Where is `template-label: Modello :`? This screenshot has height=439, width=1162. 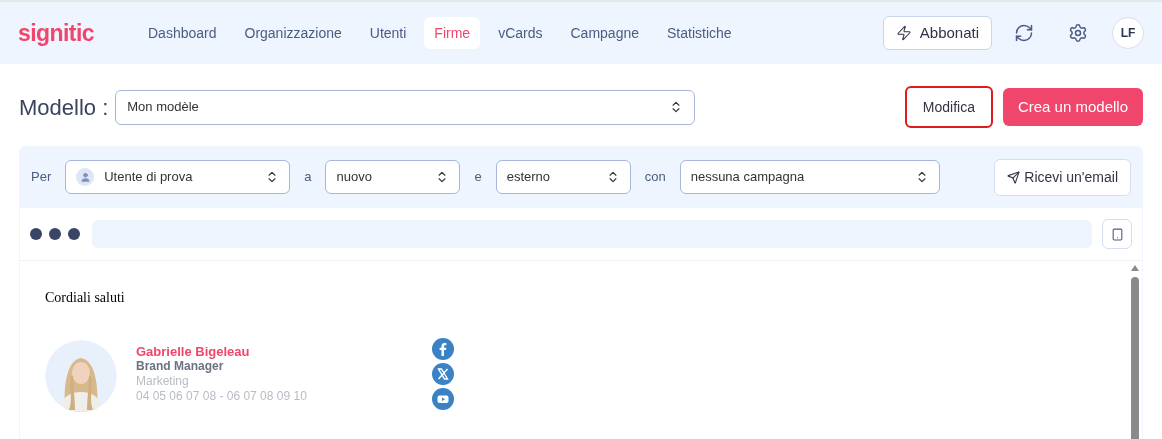
template-label: Modello : is located at coordinates (64, 107).